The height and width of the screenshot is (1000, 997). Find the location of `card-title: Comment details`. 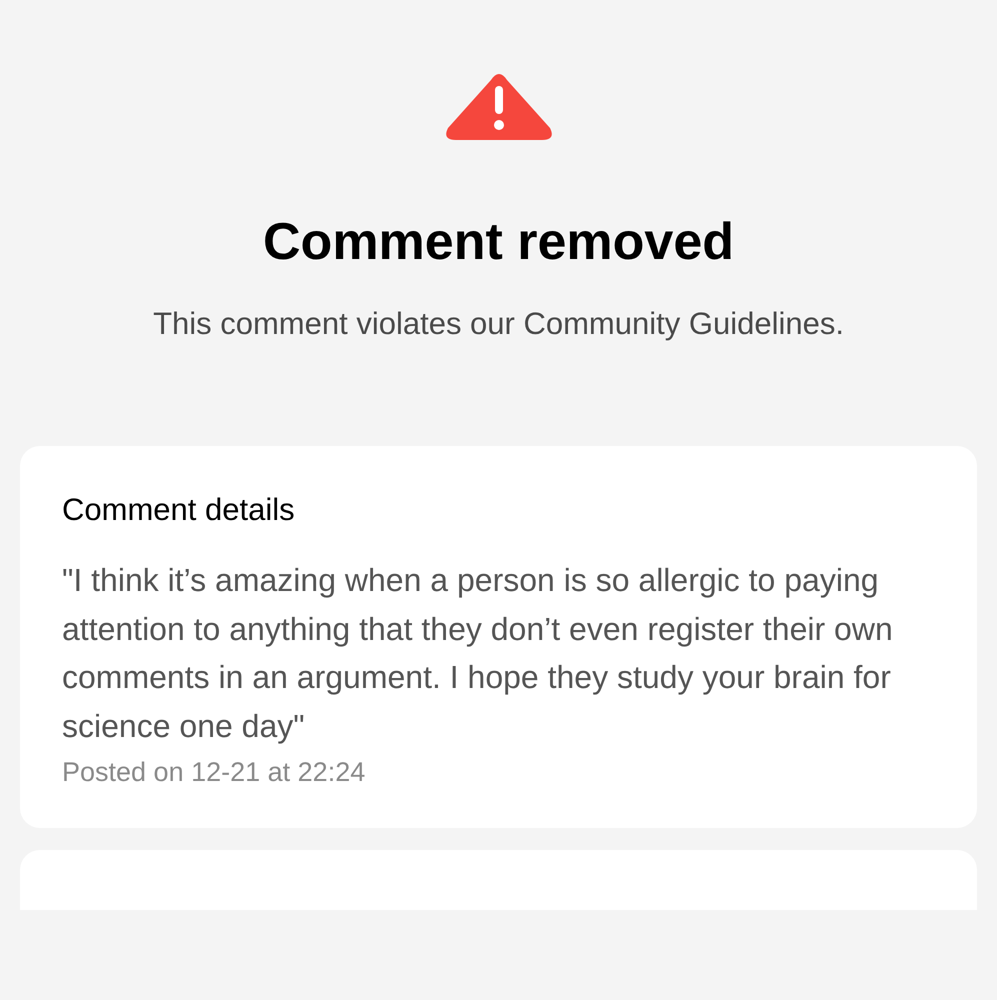

card-title: Comment details is located at coordinates (179, 510).